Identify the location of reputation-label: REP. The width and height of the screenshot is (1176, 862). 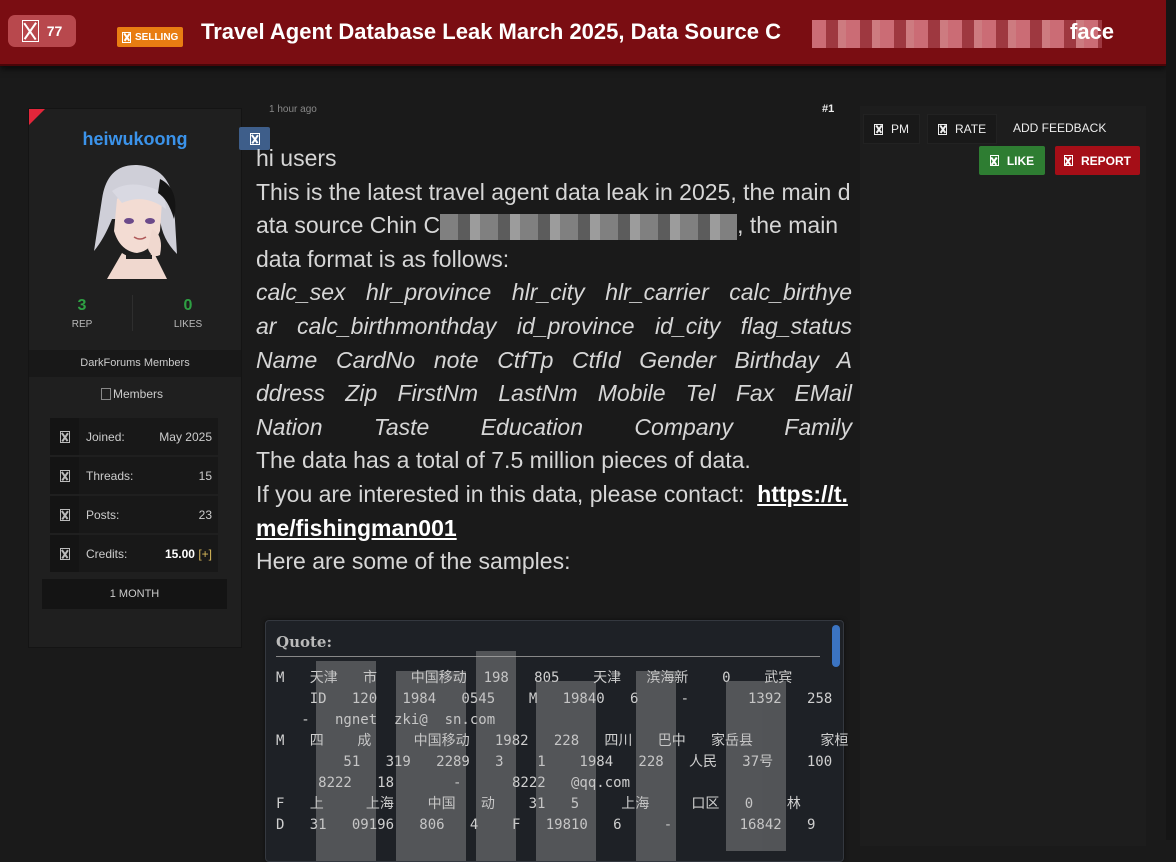
(82, 324).